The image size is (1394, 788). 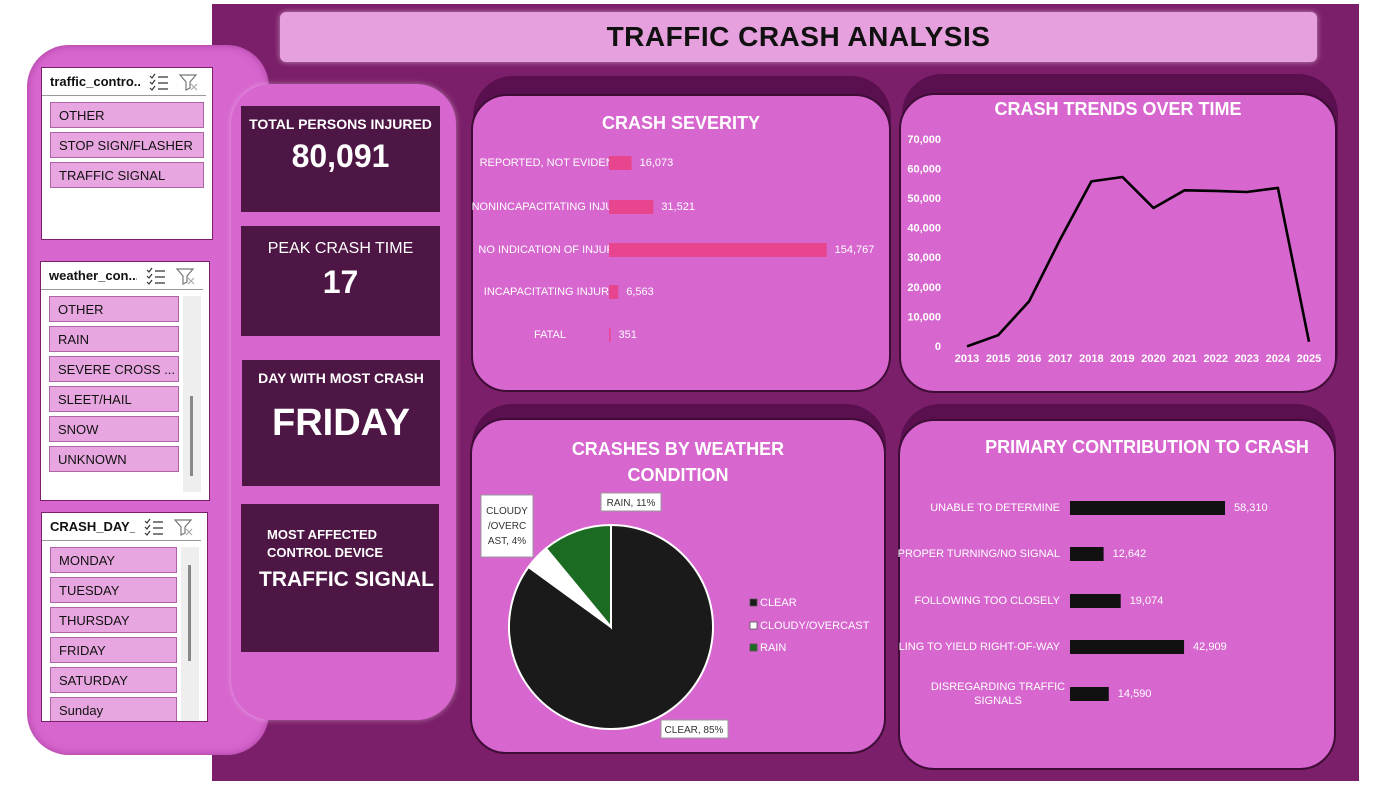 I want to click on severity-value-label: 6,563, so click(x=640, y=292).